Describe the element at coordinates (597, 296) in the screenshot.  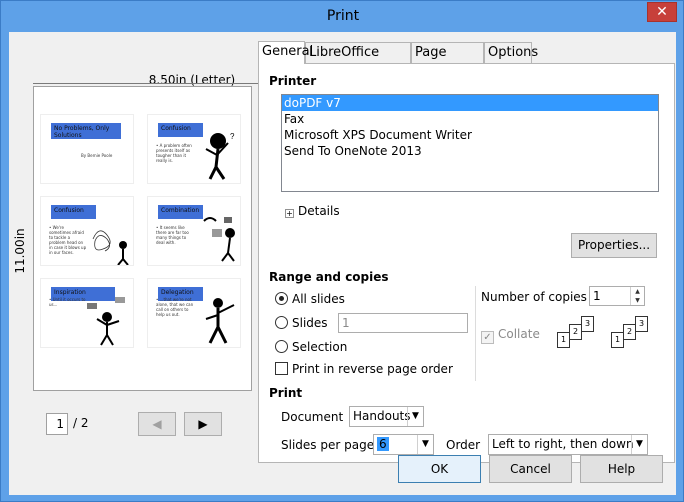
I see `copies-value: 1` at that location.